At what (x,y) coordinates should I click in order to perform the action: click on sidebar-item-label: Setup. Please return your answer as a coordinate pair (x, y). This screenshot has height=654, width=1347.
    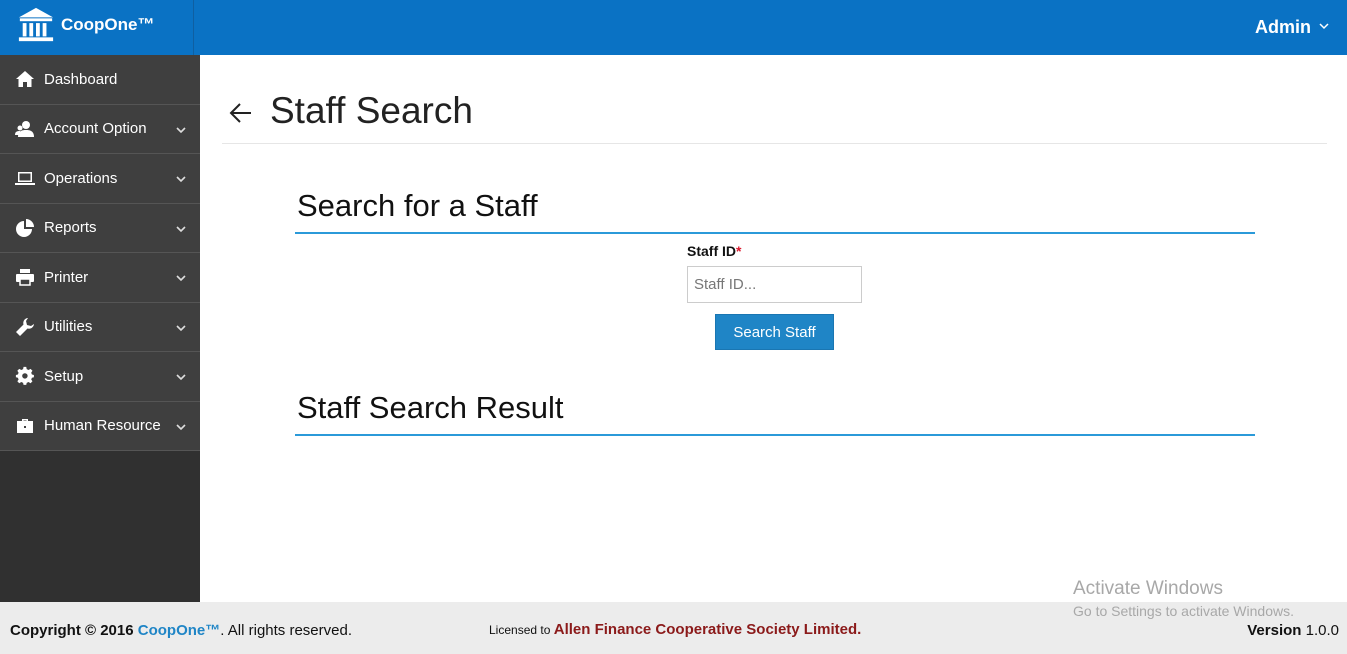
    Looking at the image, I should click on (64, 376).